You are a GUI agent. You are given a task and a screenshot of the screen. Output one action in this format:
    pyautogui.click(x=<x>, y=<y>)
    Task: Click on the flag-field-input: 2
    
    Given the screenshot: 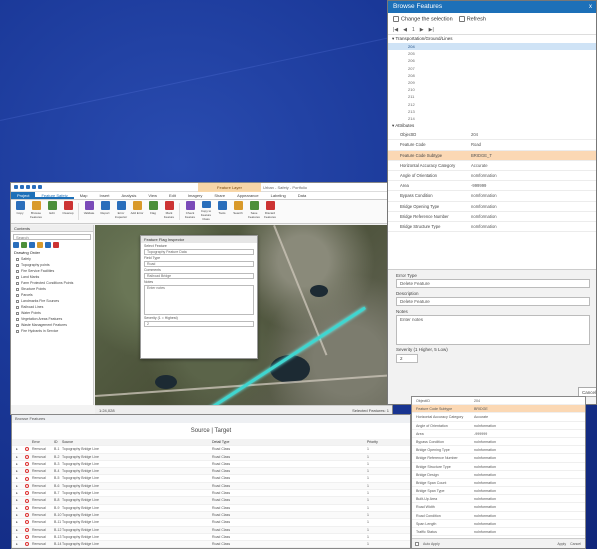 What is the action you would take?
    pyautogui.click(x=199, y=324)
    